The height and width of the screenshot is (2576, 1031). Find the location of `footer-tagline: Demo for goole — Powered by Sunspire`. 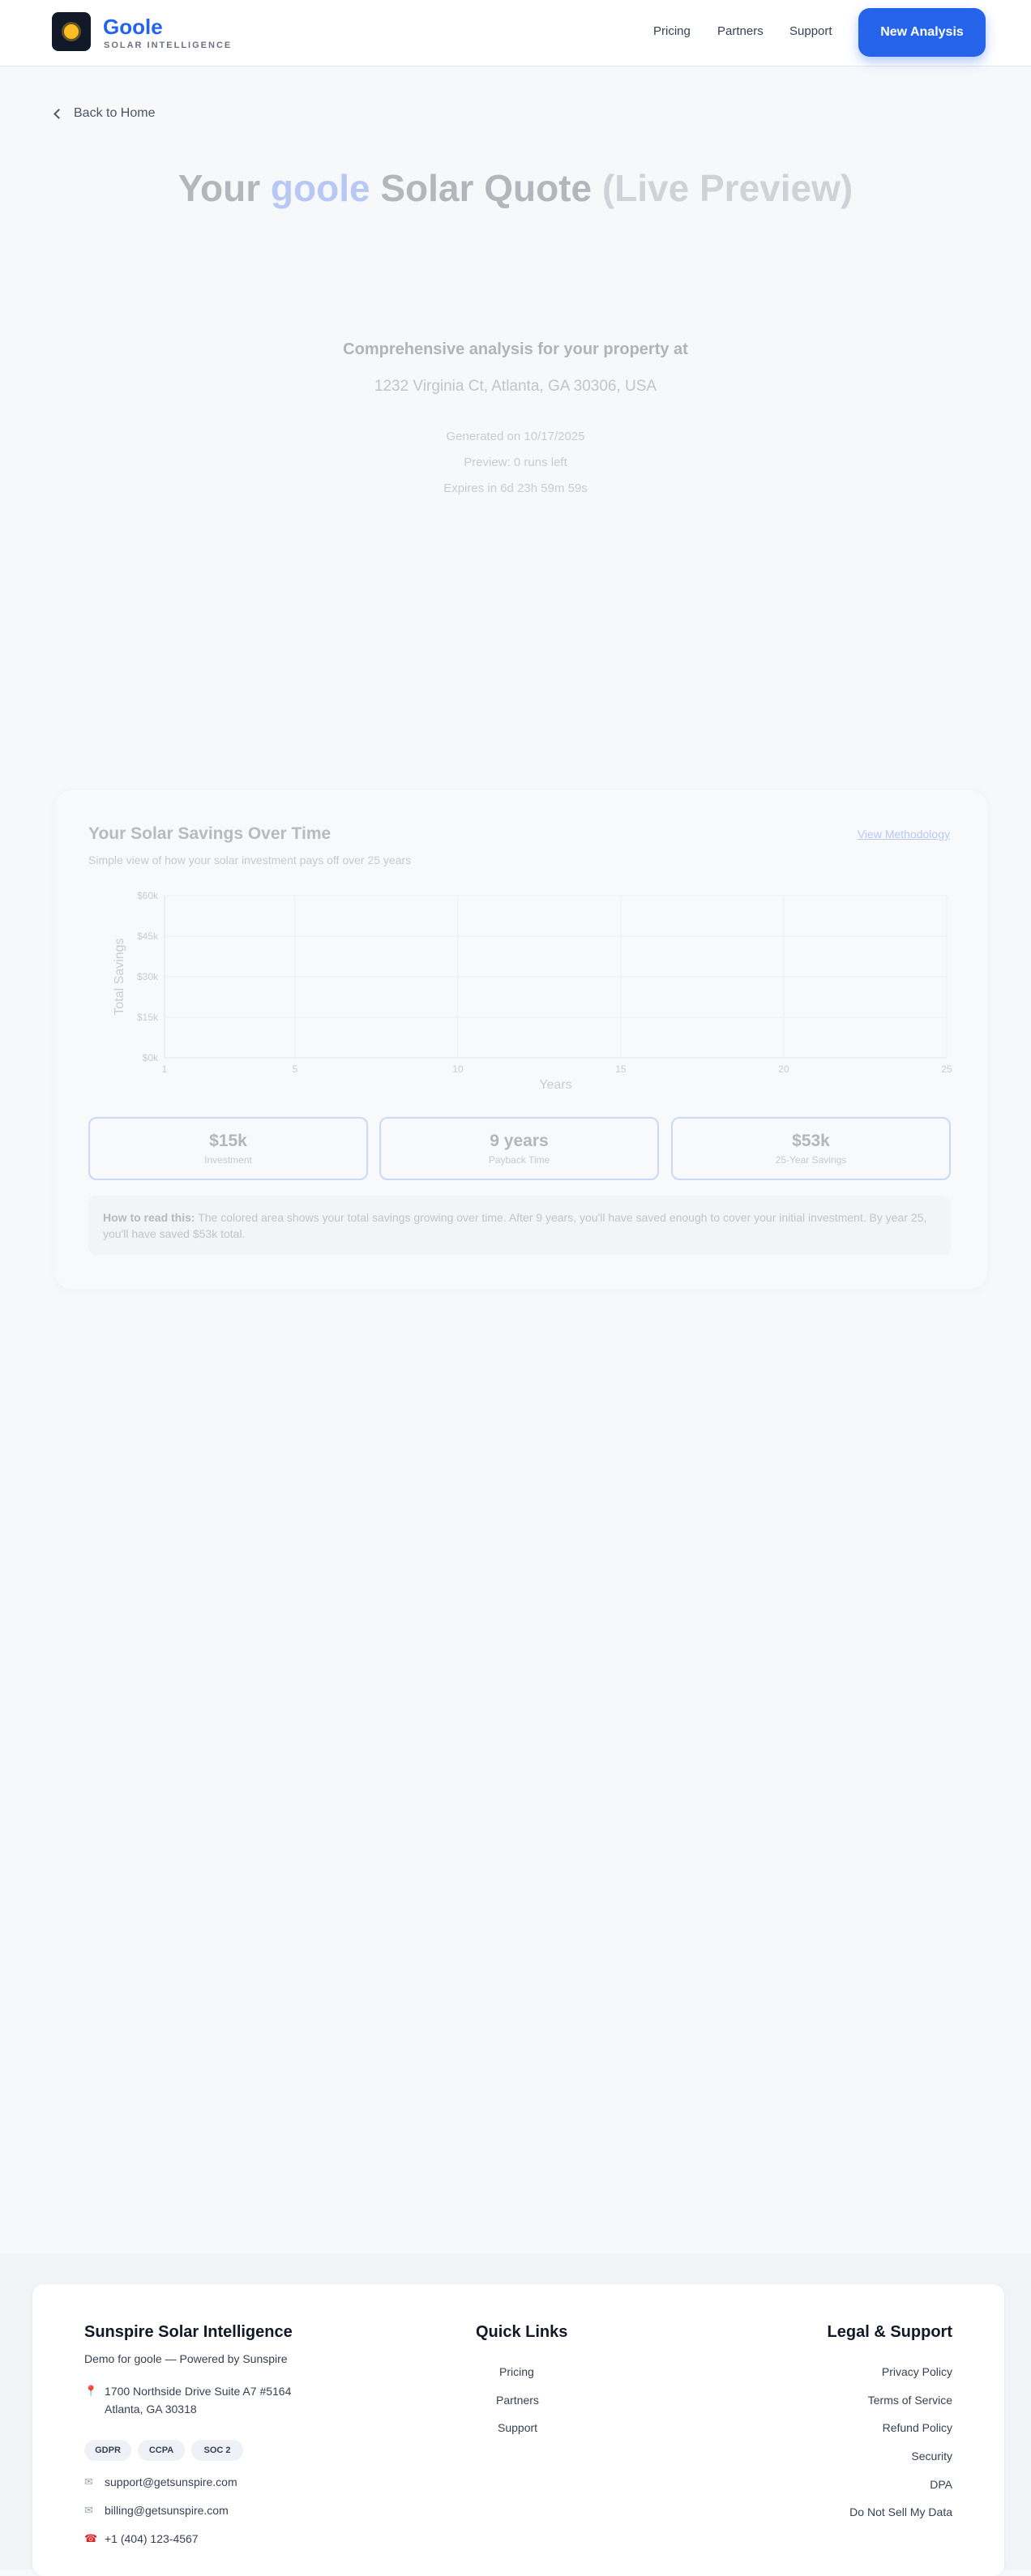

footer-tagline: Demo for goole — Powered by Sunspire is located at coordinates (186, 2358).